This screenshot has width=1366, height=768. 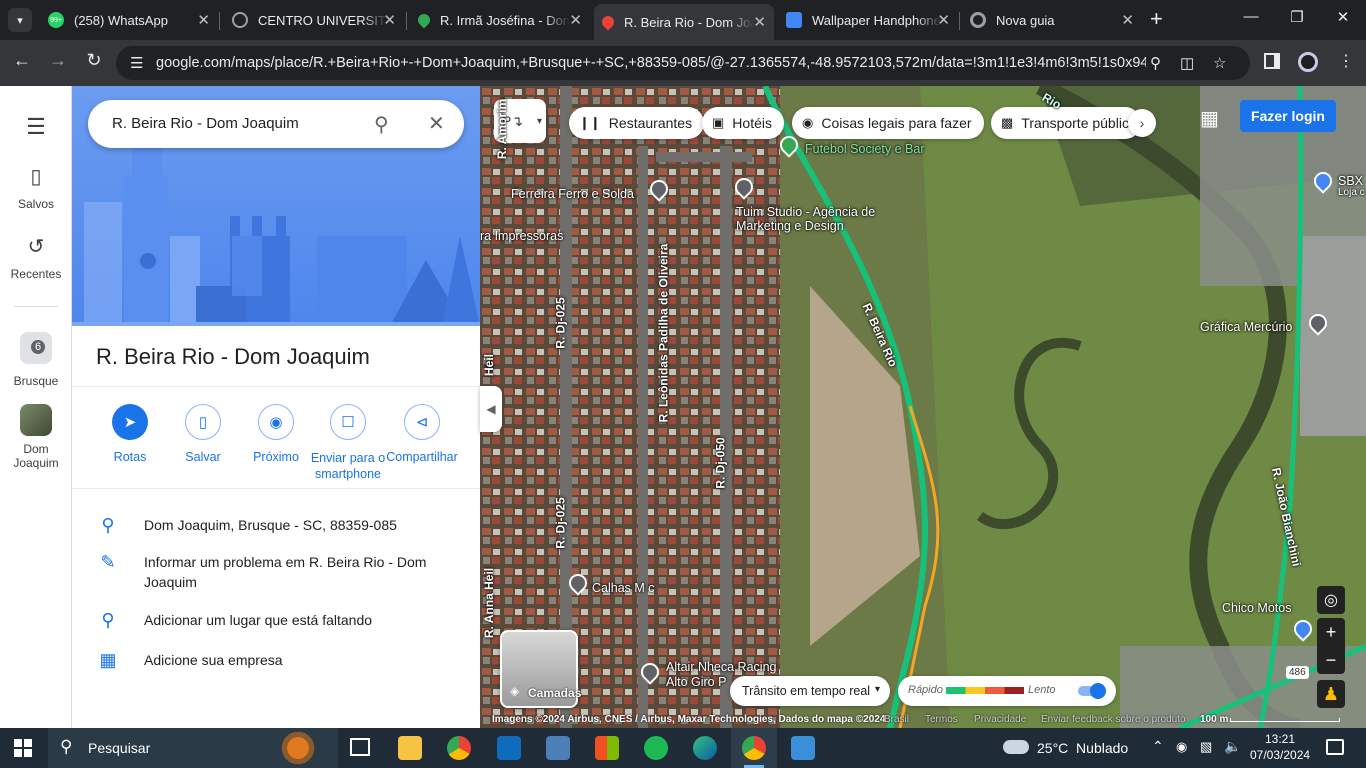 What do you see at coordinates (1092, 691) in the screenshot?
I see `traffic-toggle` at bounding box center [1092, 691].